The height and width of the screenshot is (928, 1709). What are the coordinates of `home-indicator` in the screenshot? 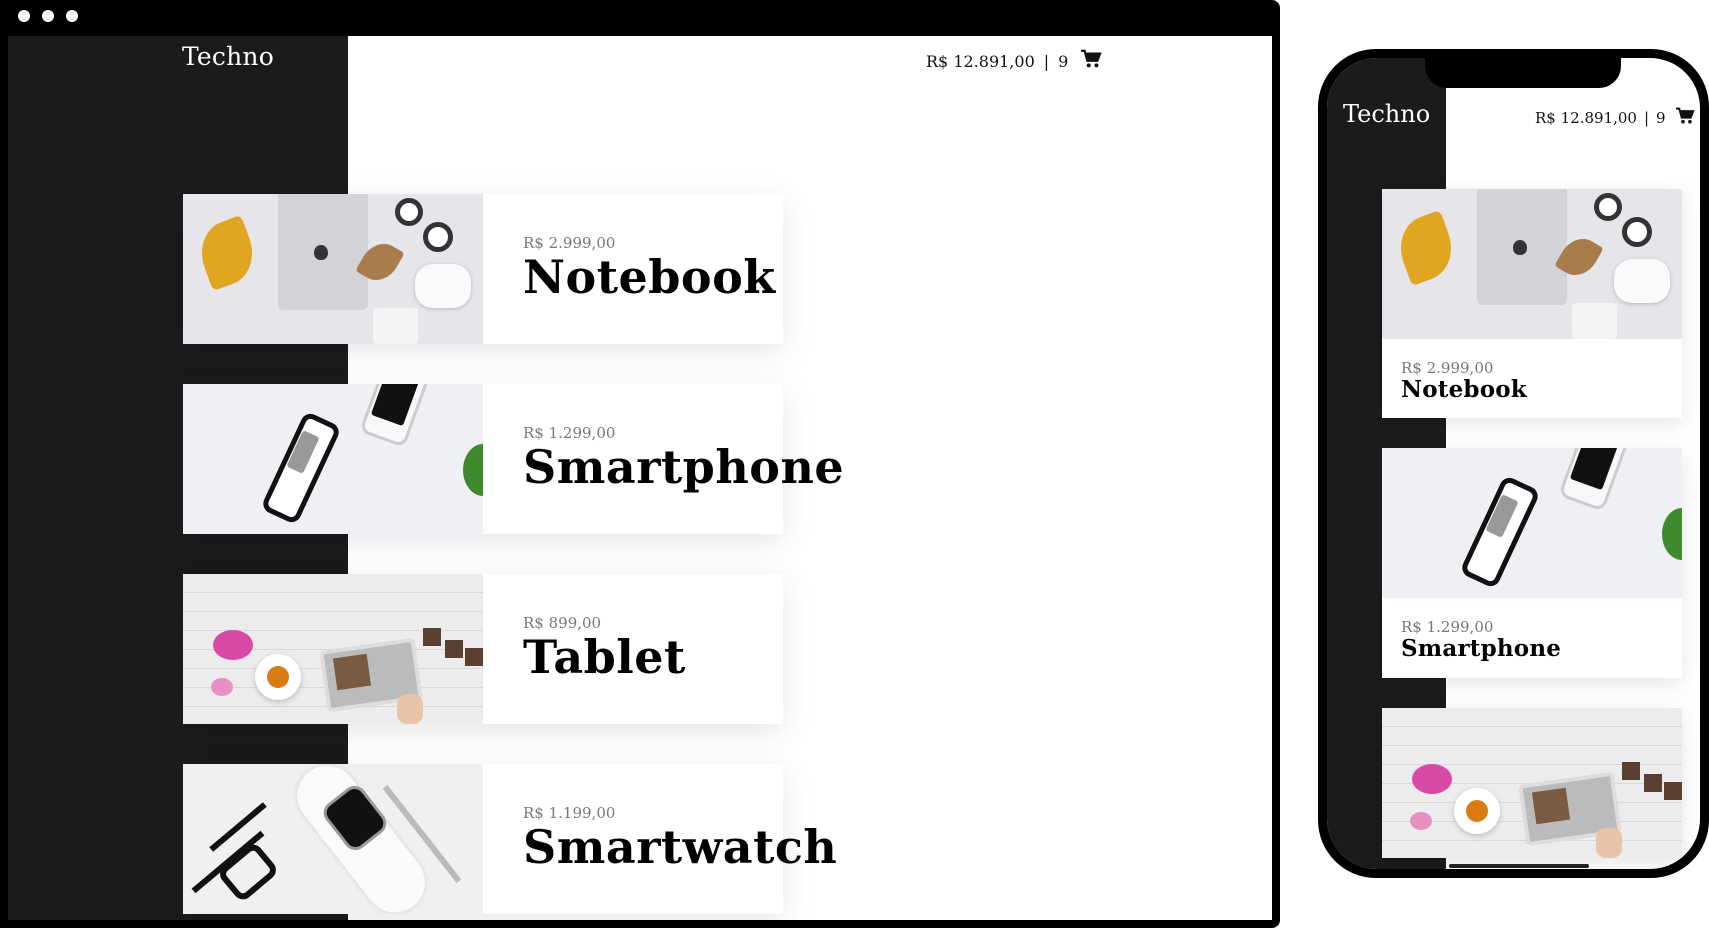 It's located at (1519, 866).